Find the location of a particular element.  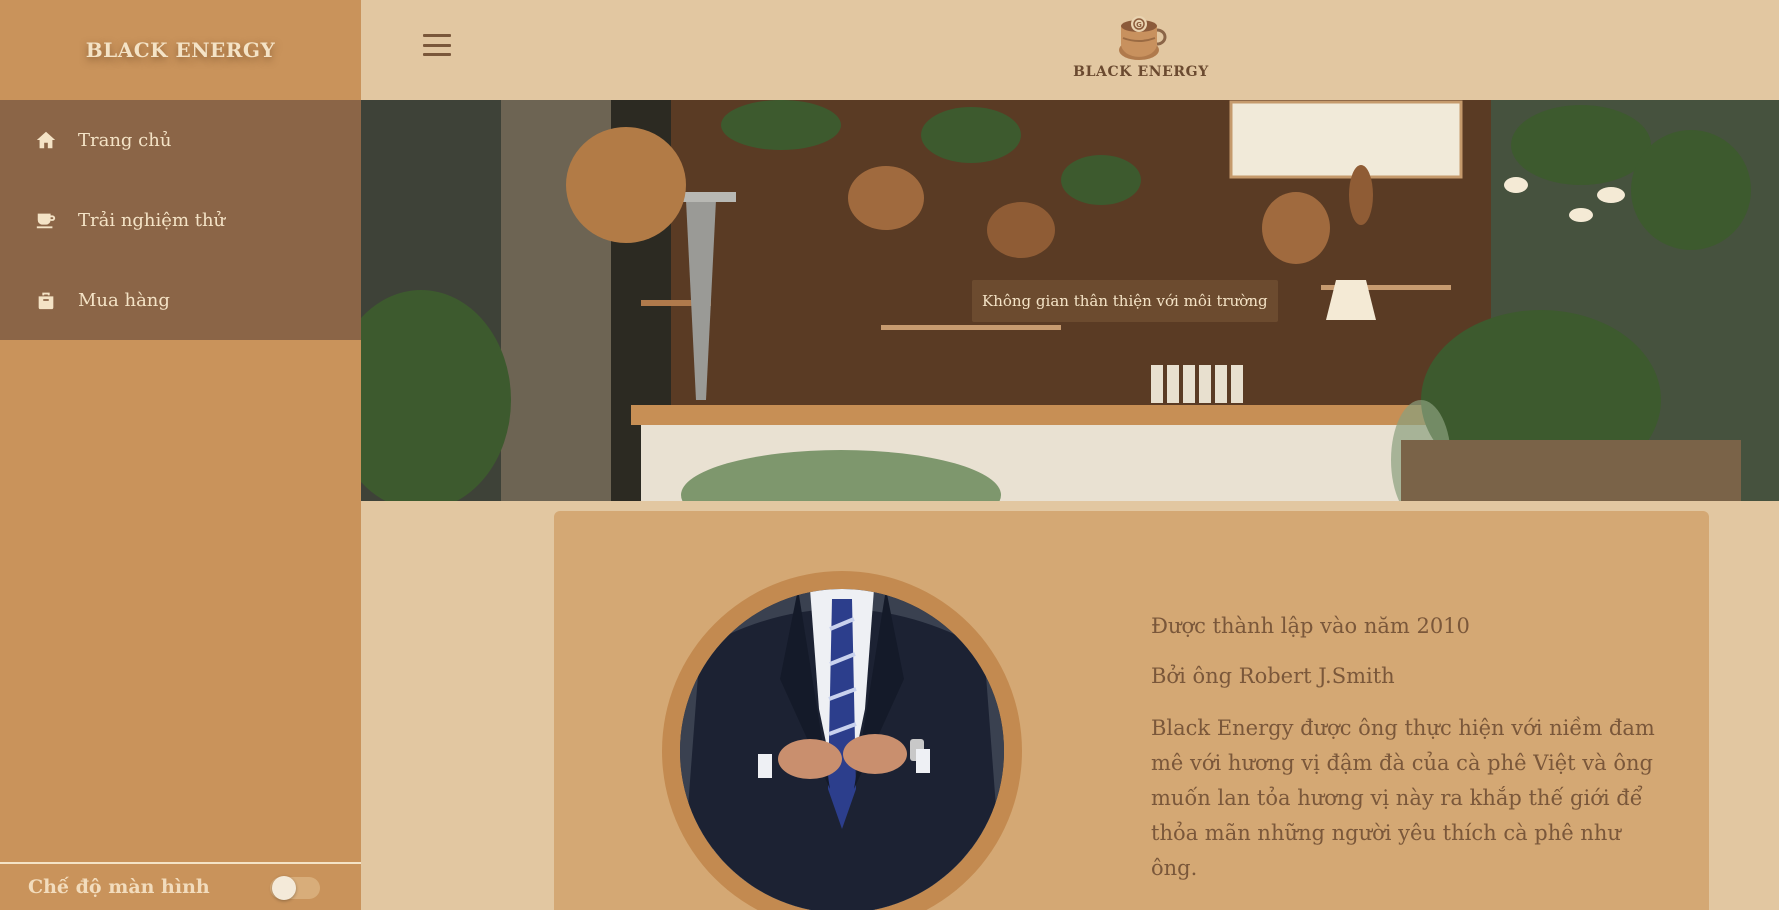

toggle-knob is located at coordinates (284, 888).